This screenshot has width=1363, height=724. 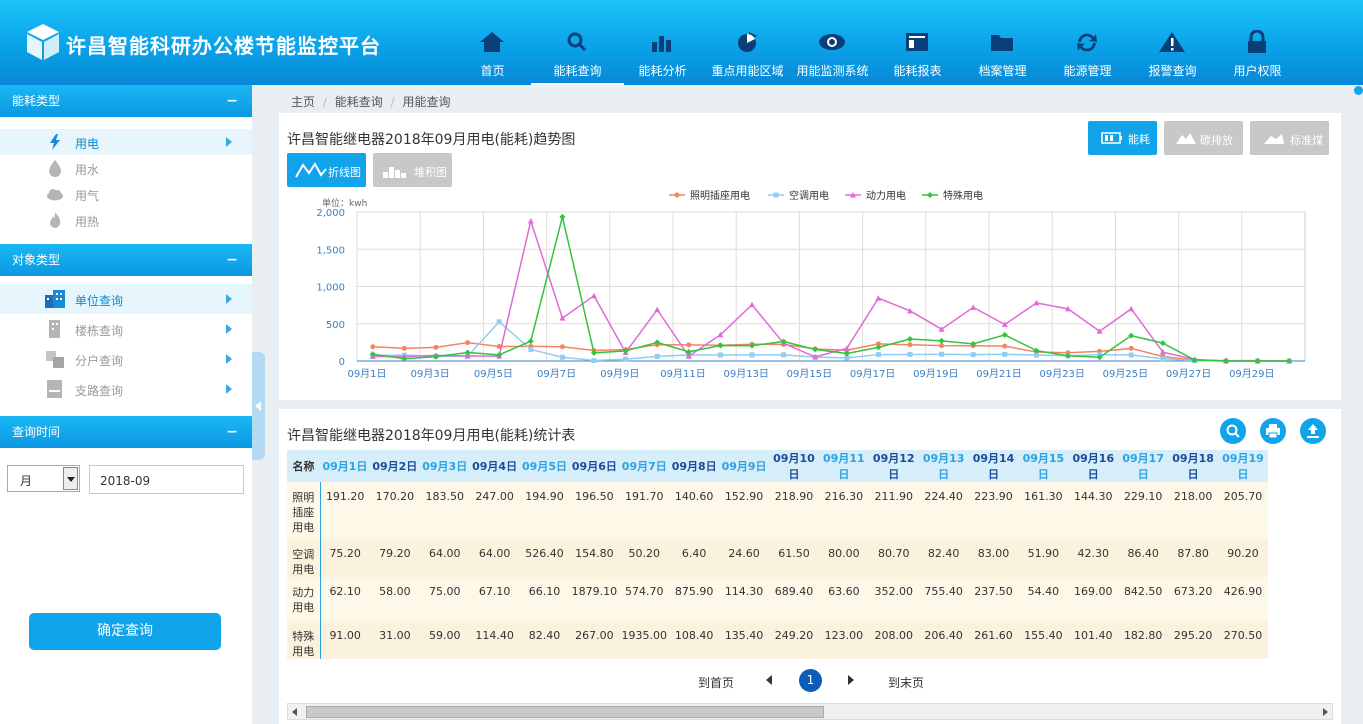 What do you see at coordinates (303, 102) in the screenshot?
I see `breadcrumb-home: 主页` at bounding box center [303, 102].